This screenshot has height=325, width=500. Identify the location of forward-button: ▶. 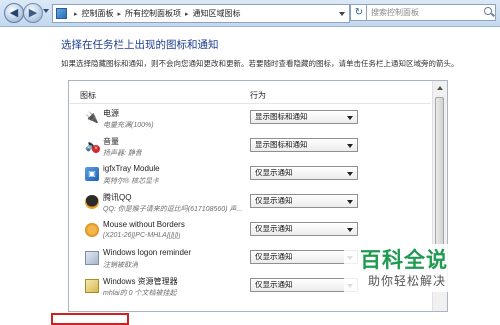
(33, 13).